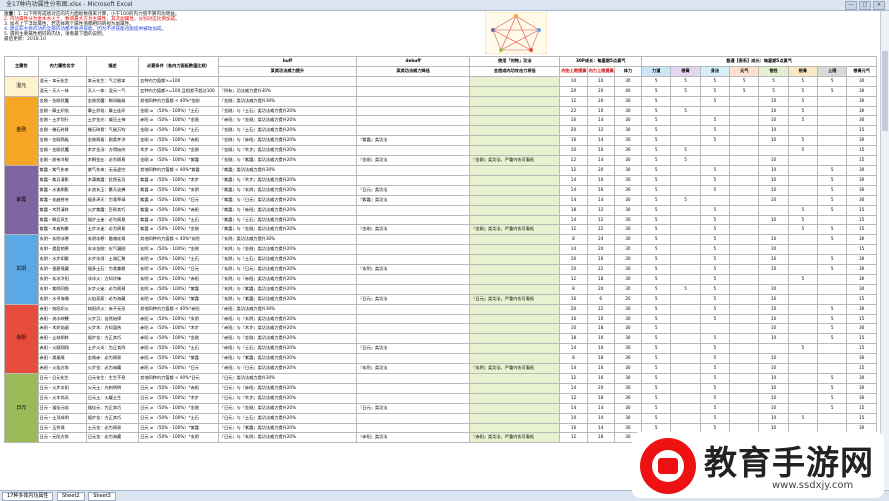 This screenshot has width=889, height=501. Describe the element at coordinates (287, 151) in the screenshot. I see `cell: 『金刚』与『木步』类功法威力提升20%` at that location.